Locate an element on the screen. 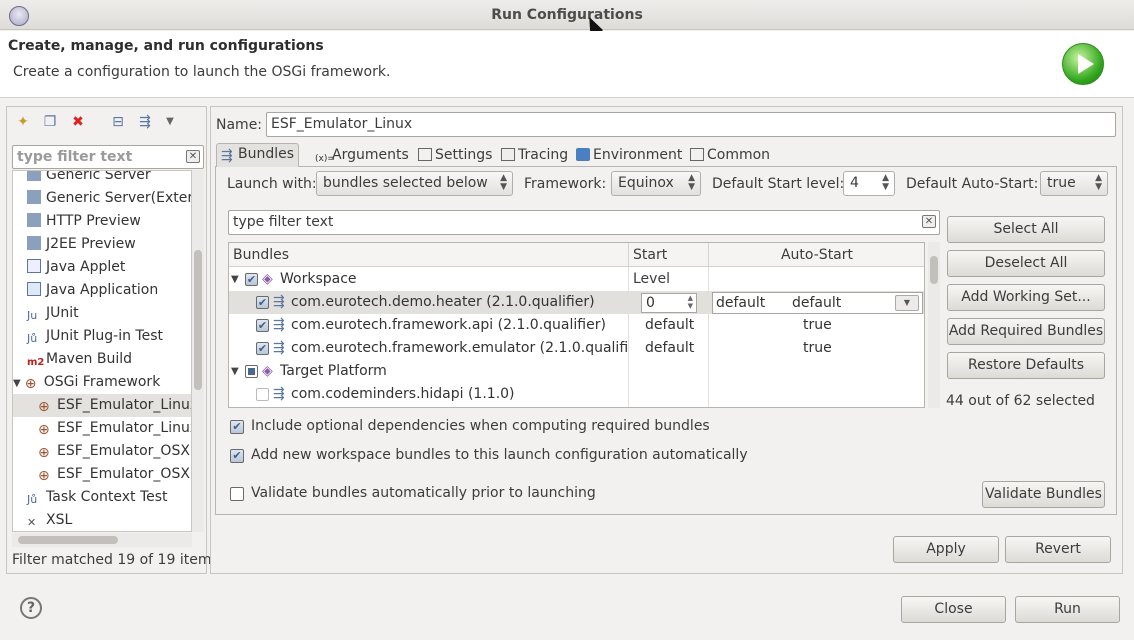  add-new-bundles-checkbox: ✔ is located at coordinates (237, 456).